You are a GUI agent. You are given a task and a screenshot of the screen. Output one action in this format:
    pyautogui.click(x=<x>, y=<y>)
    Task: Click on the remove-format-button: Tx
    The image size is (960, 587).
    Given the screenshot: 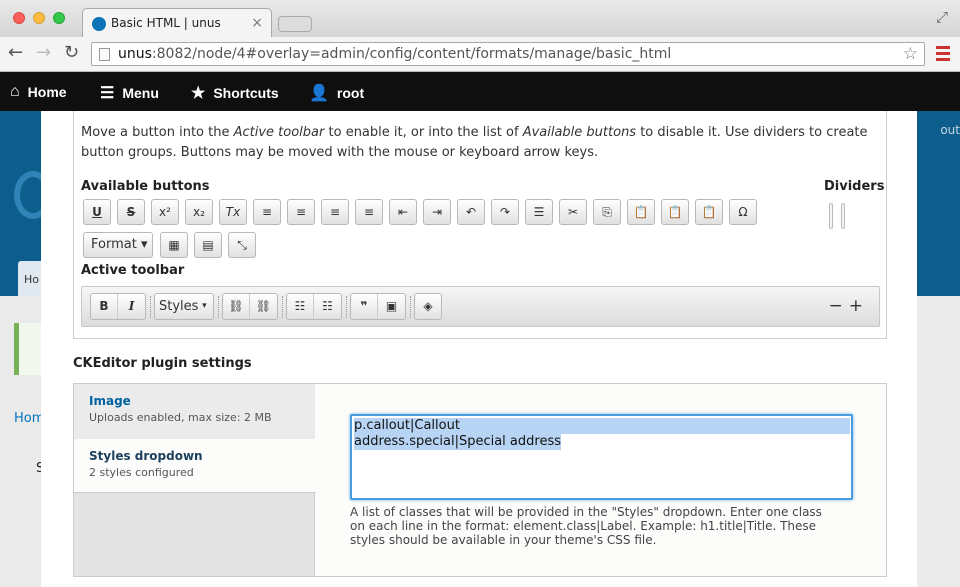 What is the action you would take?
    pyautogui.click(x=233, y=212)
    